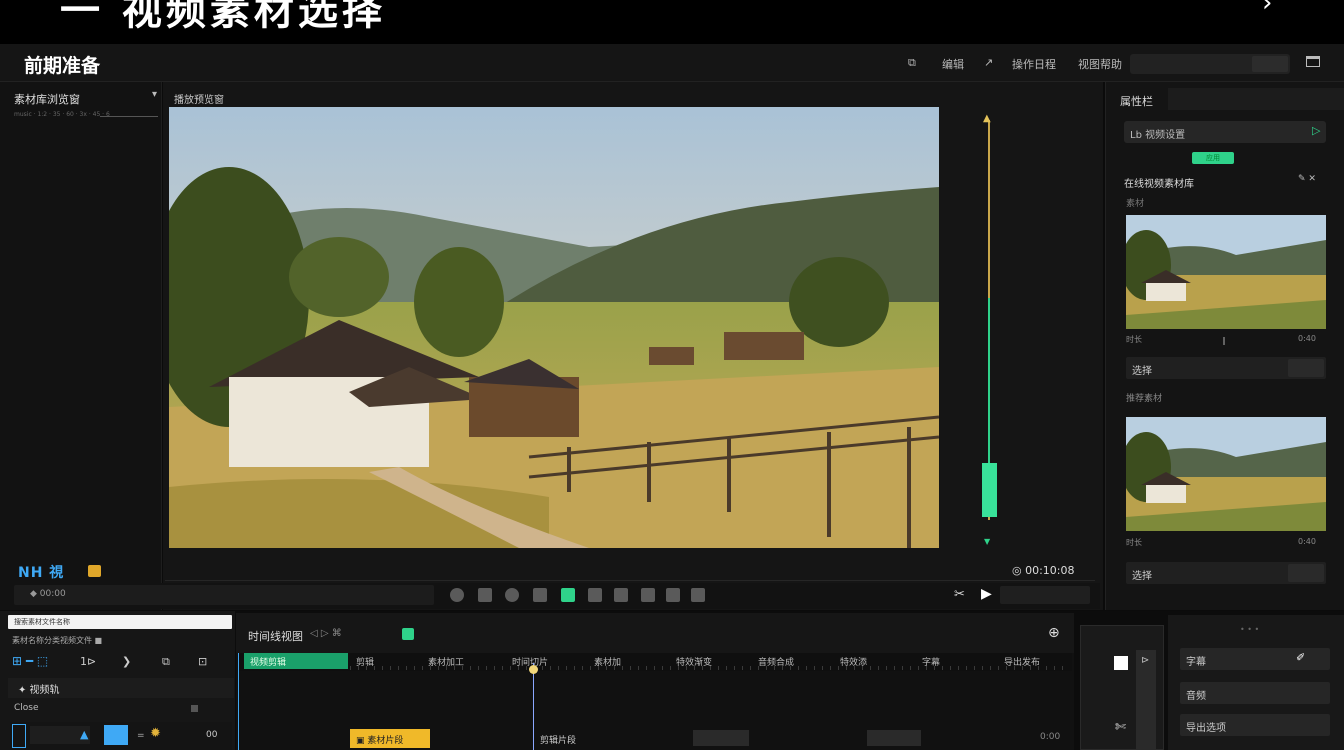 This screenshot has height=750, width=1344. What do you see at coordinates (989, 490) in the screenshot?
I see `level-slider-thumb` at bounding box center [989, 490].